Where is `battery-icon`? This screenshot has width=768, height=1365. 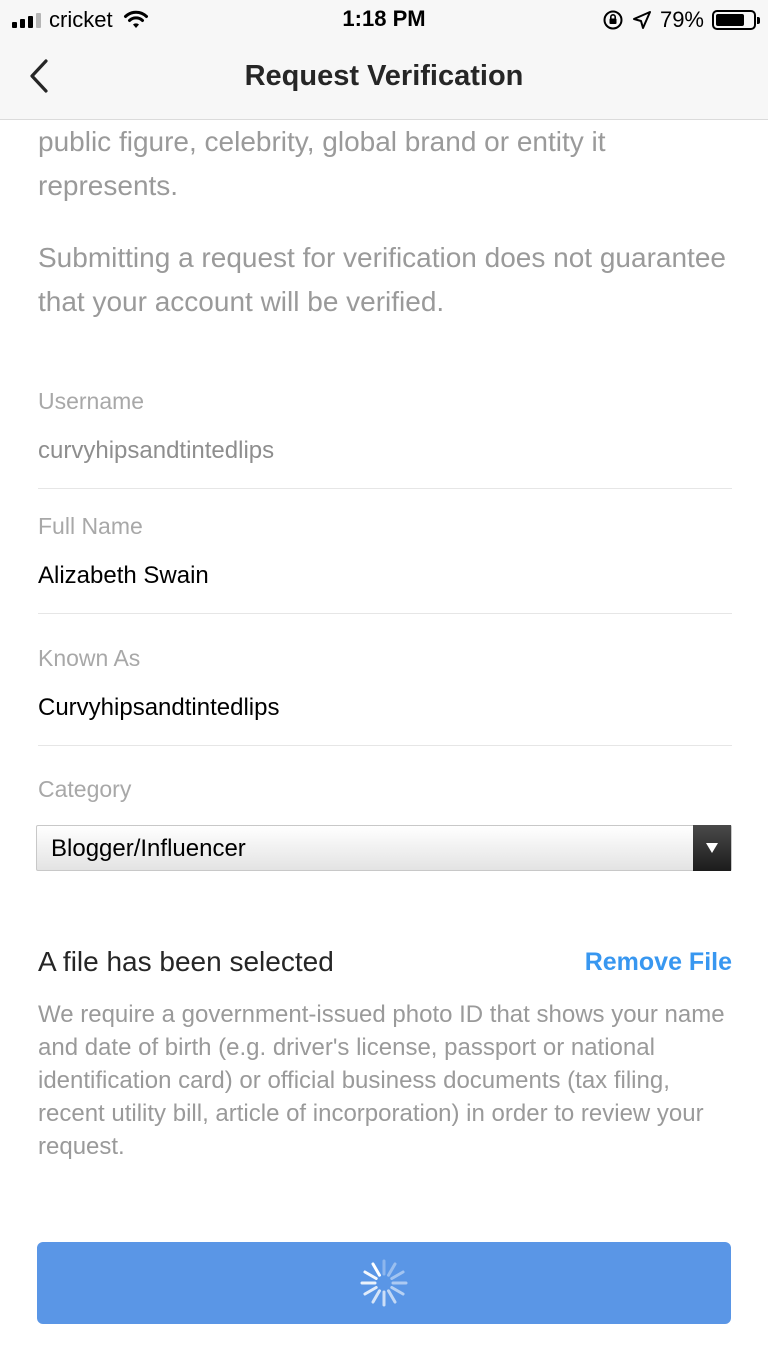 battery-icon is located at coordinates (736, 20).